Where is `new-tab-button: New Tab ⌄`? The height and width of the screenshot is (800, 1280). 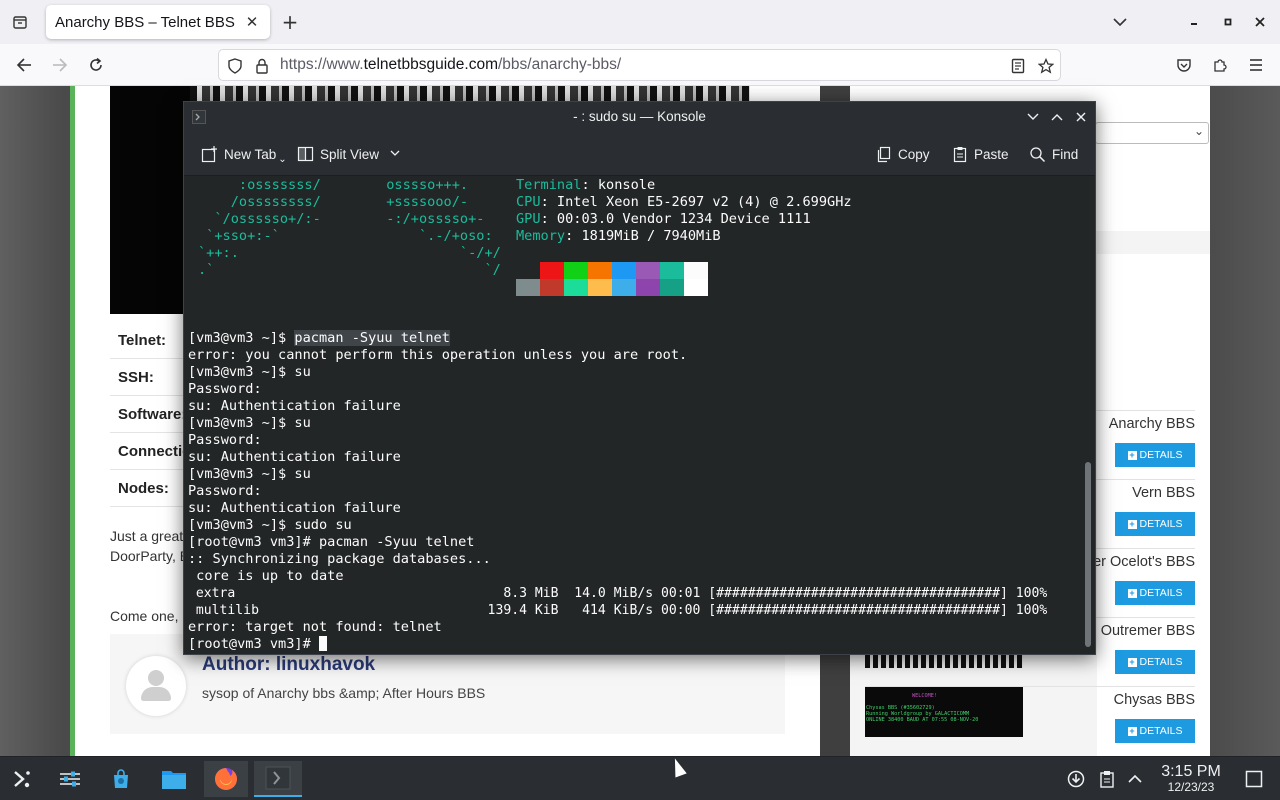 new-tab-button: New Tab ⌄ is located at coordinates (244, 154).